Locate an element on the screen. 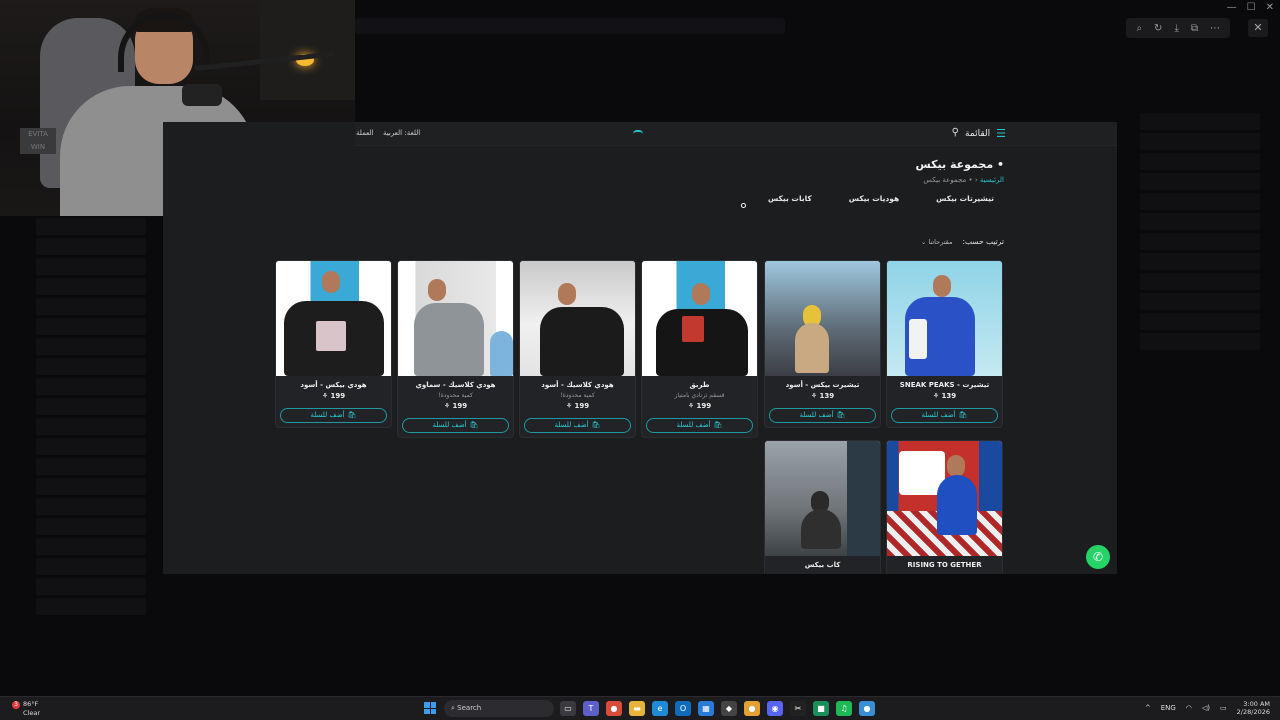 The image size is (1280, 720). product-card: هودي بيكس - أسود ⚘ 199 🛍أضف للسلة is located at coordinates (333, 344).